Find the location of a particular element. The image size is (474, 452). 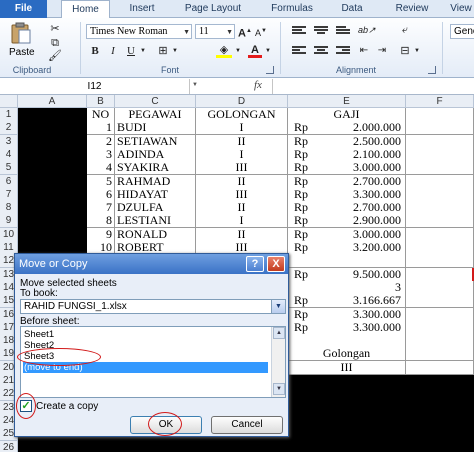

column-header: B is located at coordinates (101, 101).